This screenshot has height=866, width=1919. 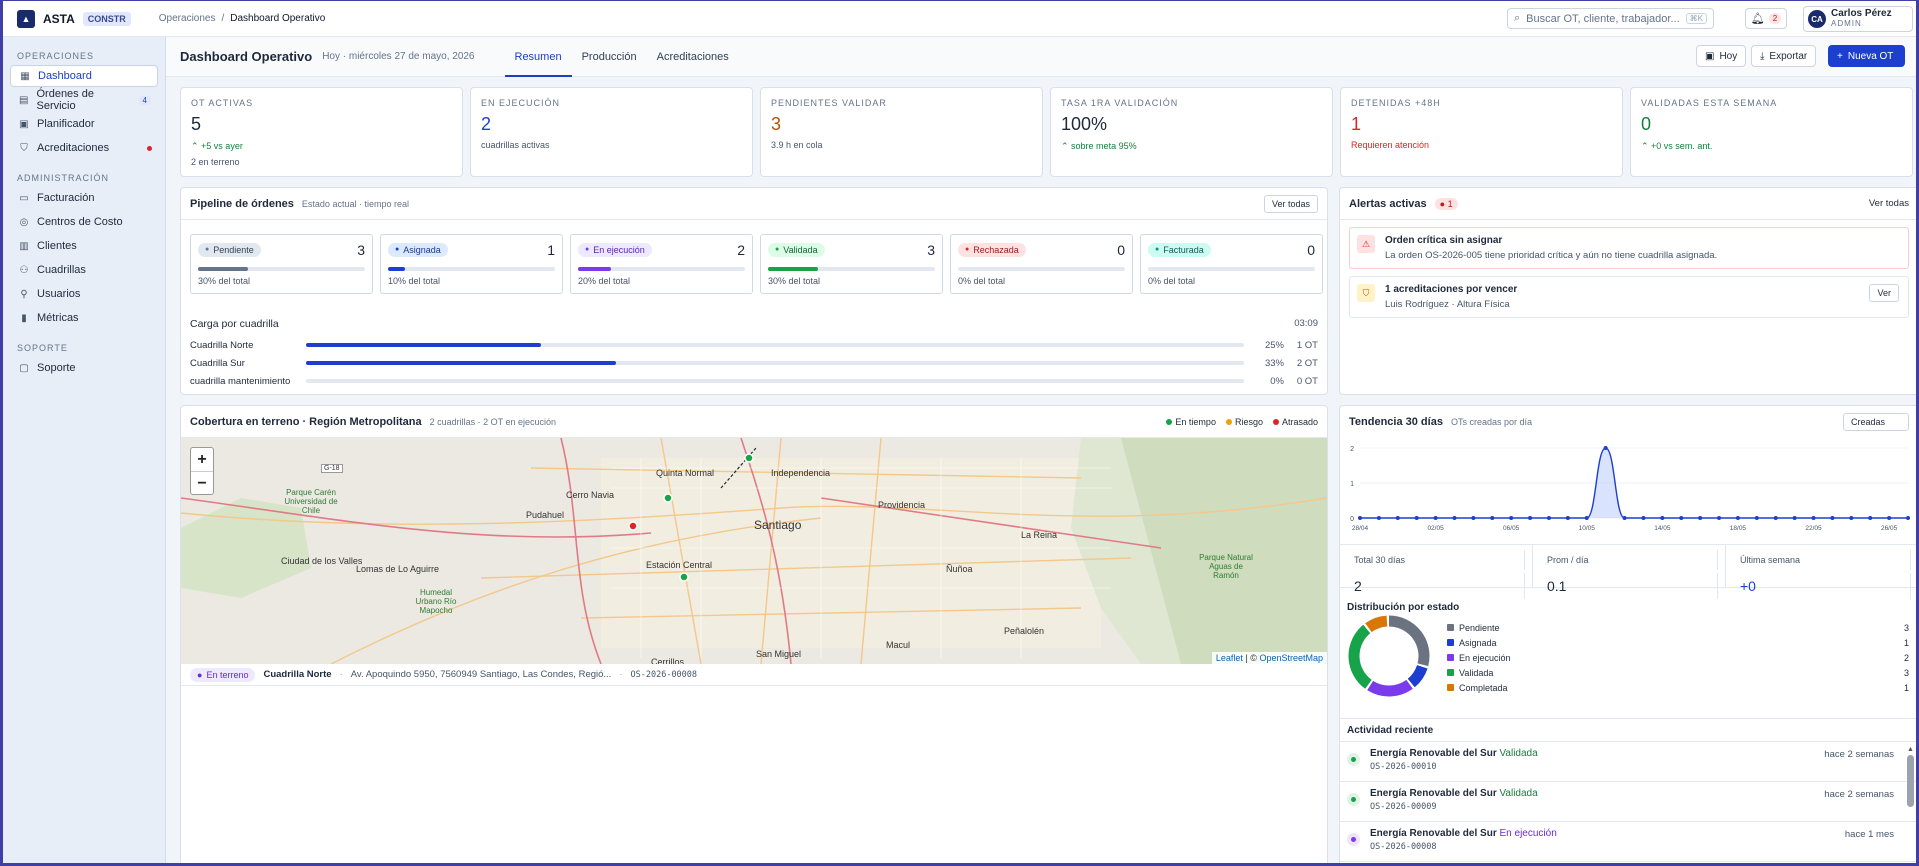 I want to click on scrollbar-thumb, so click(x=1910, y=781).